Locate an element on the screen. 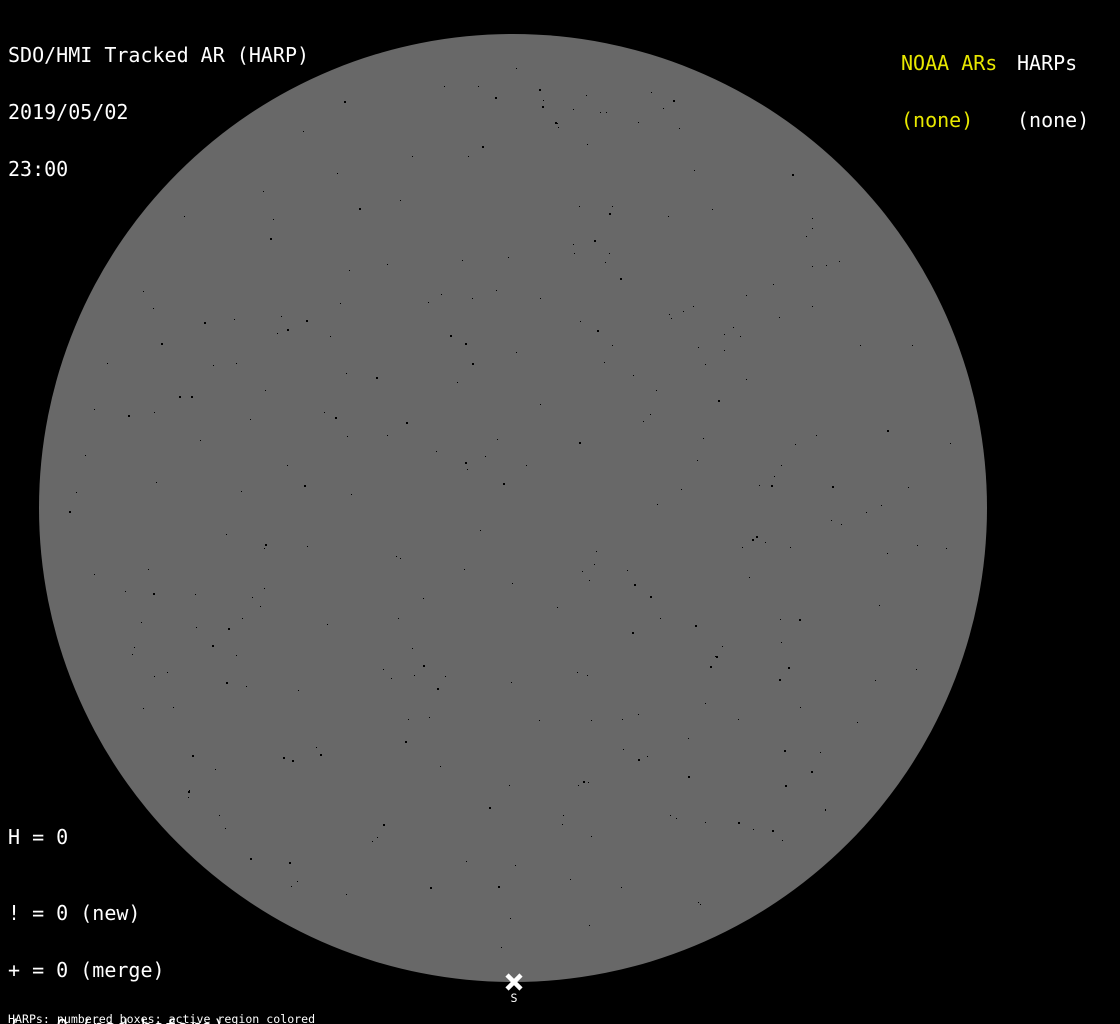 The image size is (1120, 1024). plot-title: SDO/HMI Tracked AR (HARP) is located at coordinates (159, 55).